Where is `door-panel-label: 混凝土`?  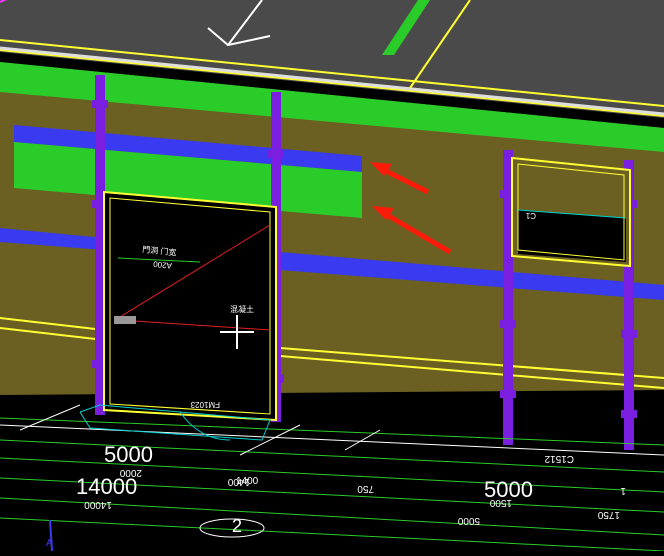
door-panel-label: 混凝土 is located at coordinates (242, 309).